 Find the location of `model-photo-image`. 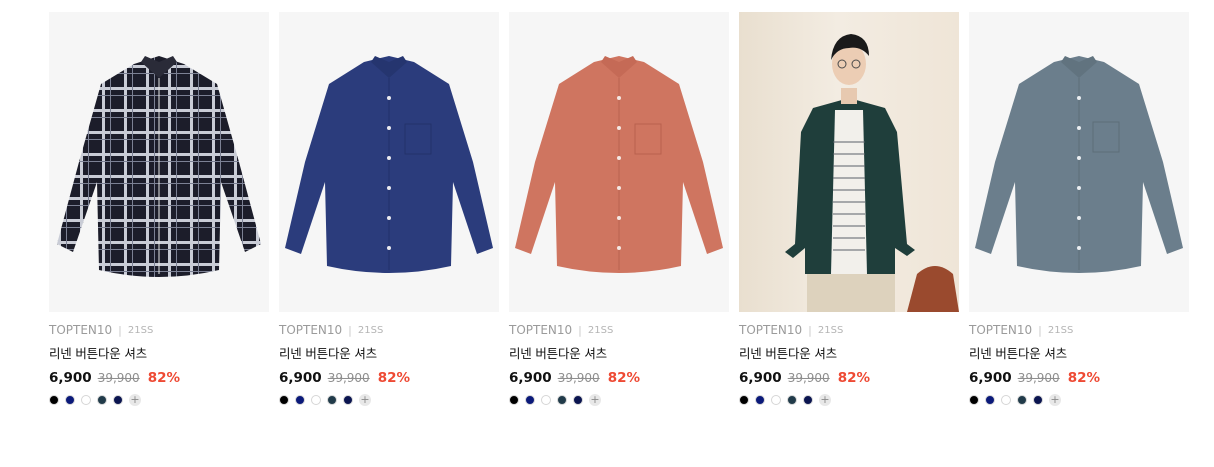

model-photo-image is located at coordinates (872, 173).